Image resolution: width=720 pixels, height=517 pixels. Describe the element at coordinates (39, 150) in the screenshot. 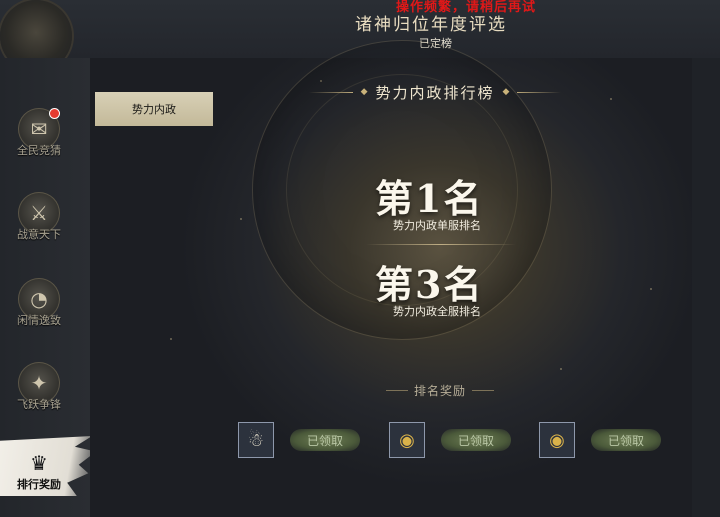

I see `sidebar-item-label: 全民竞猜` at that location.